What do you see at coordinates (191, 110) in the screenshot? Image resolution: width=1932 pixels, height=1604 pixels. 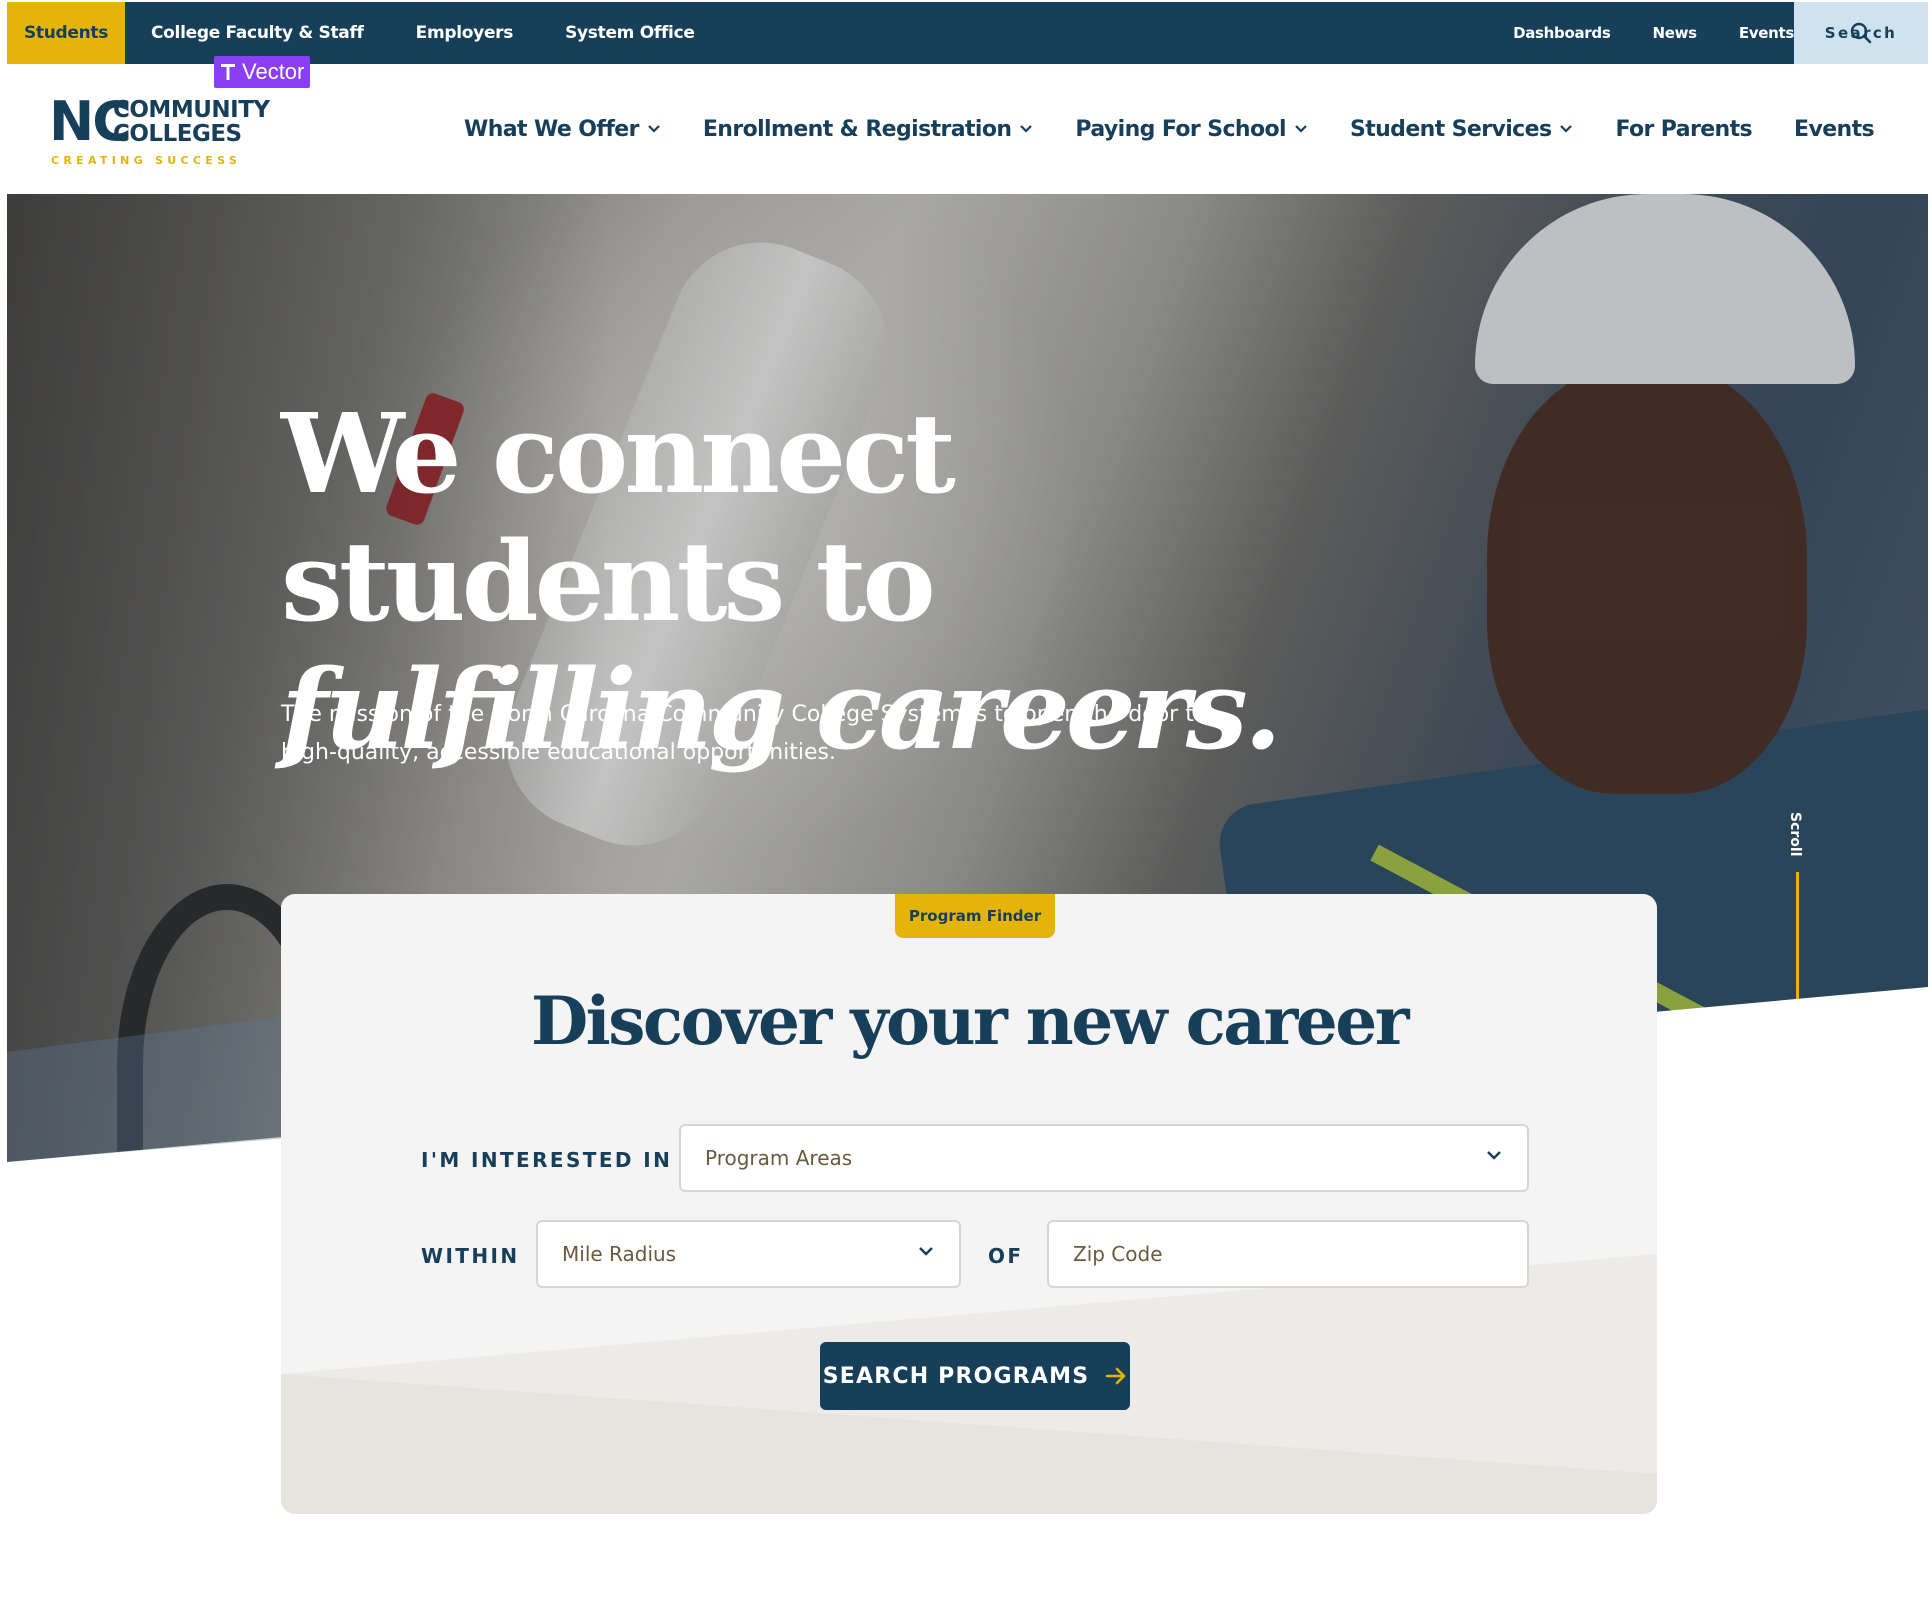 I see `logo-line1: COMMUNITY` at bounding box center [191, 110].